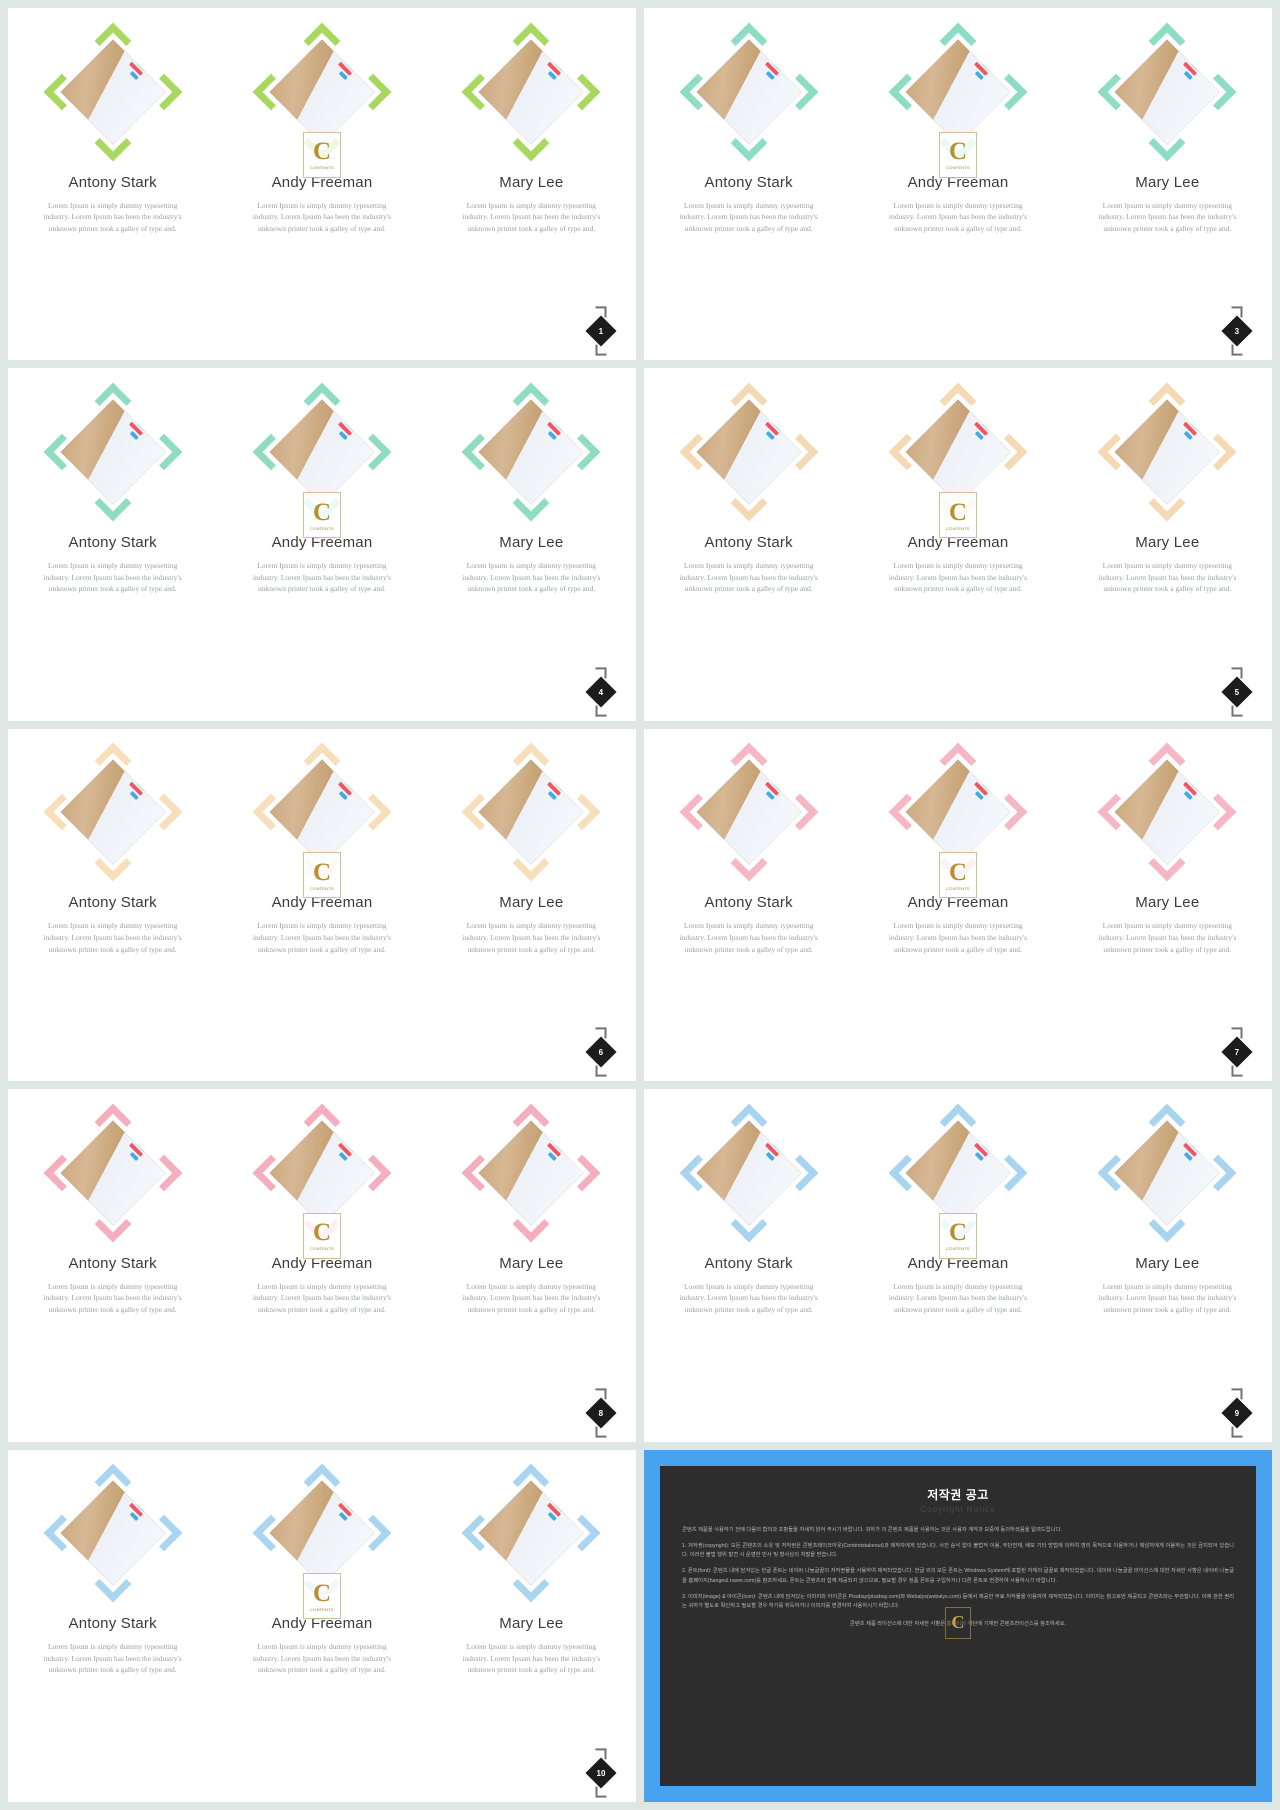 The height and width of the screenshot is (1810, 1280). I want to click on page-number-badge: 6, so click(601, 1052).